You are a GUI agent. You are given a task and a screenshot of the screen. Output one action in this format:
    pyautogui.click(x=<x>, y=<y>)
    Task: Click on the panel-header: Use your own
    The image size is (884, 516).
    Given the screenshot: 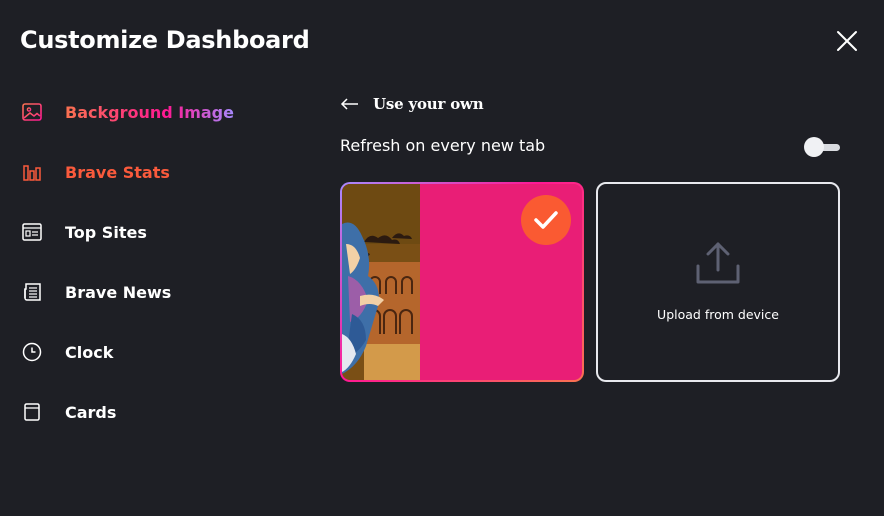 What is the action you would take?
    pyautogui.click(x=412, y=104)
    